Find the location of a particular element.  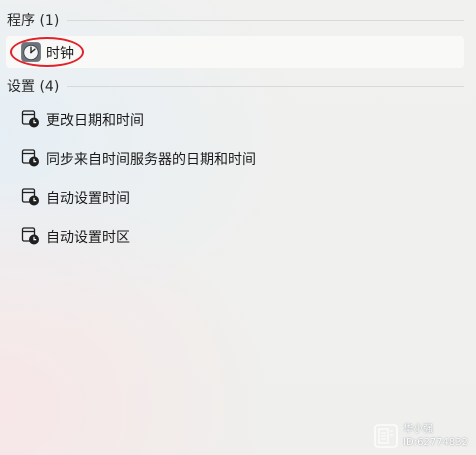

watermark-logo-icon is located at coordinates (386, 436).